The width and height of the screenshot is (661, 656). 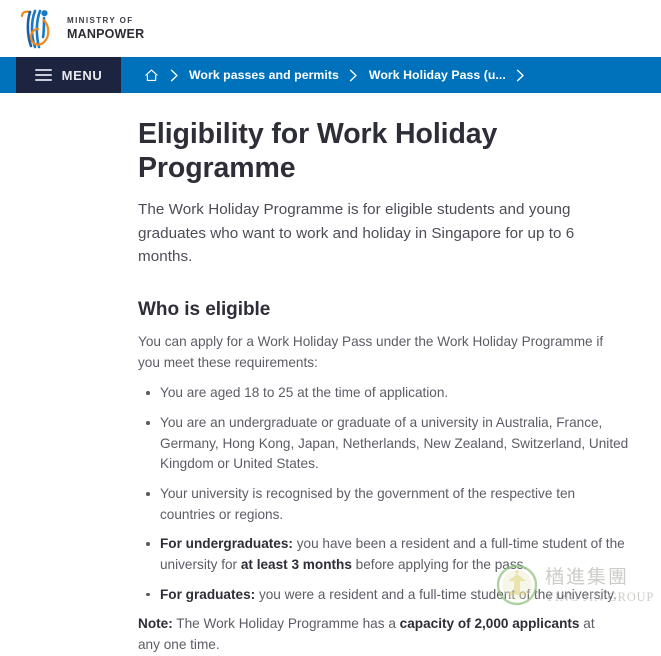 I want to click on site-header: MINISTRY OF MANPOWER, so click(x=330, y=28).